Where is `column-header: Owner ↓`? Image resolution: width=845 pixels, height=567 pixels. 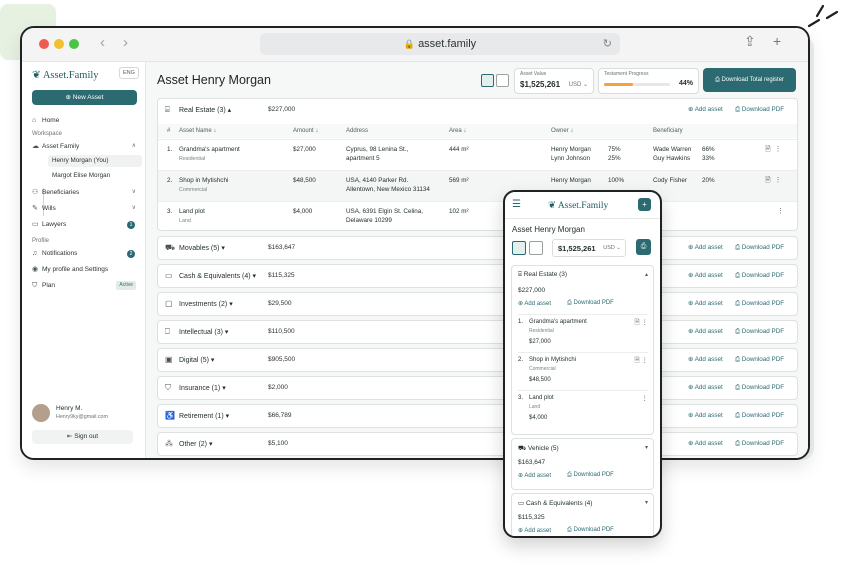
column-header: Owner ↓ is located at coordinates (562, 131).